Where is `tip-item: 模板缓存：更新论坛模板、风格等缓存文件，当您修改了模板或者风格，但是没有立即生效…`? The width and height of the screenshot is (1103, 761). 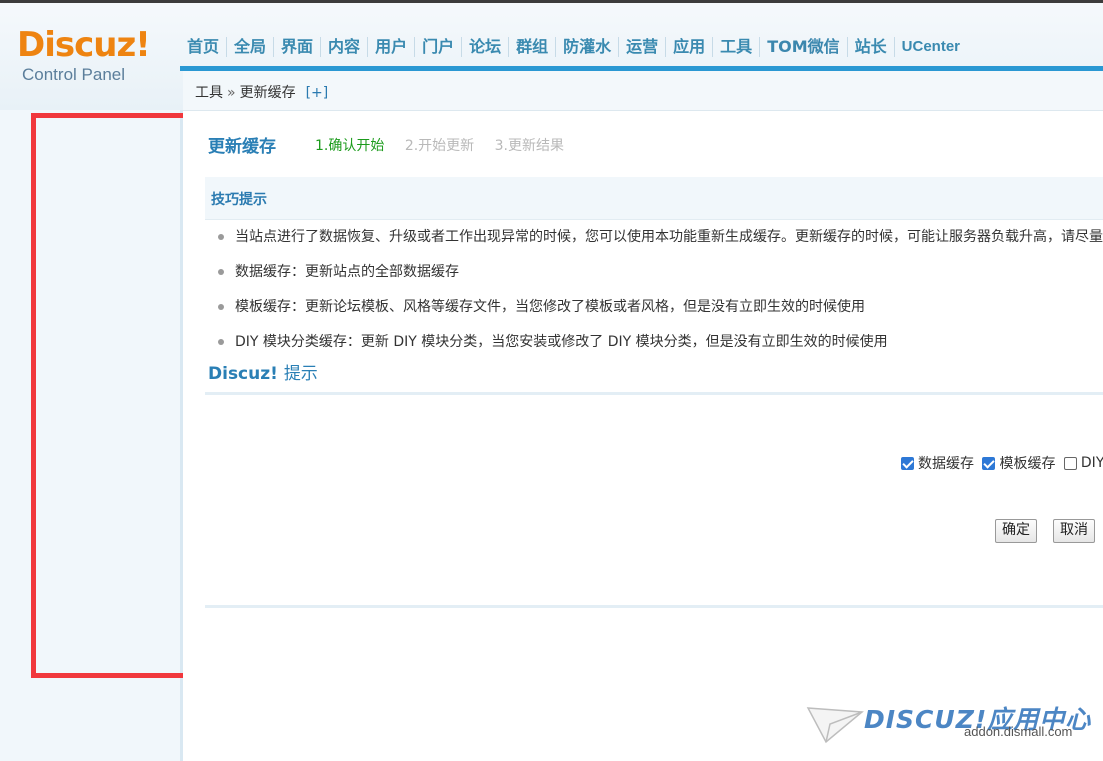
tip-item: 模板缓存：更新论坛模板、风格等缓存文件，当您修改了模板或者风格，但是没有立即生效… is located at coordinates (659, 313).